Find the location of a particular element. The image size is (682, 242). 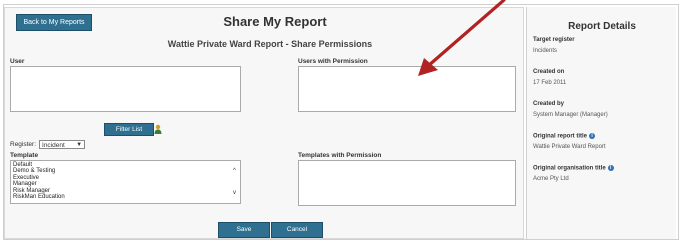

register-selected-value: Incident is located at coordinates (53, 145).